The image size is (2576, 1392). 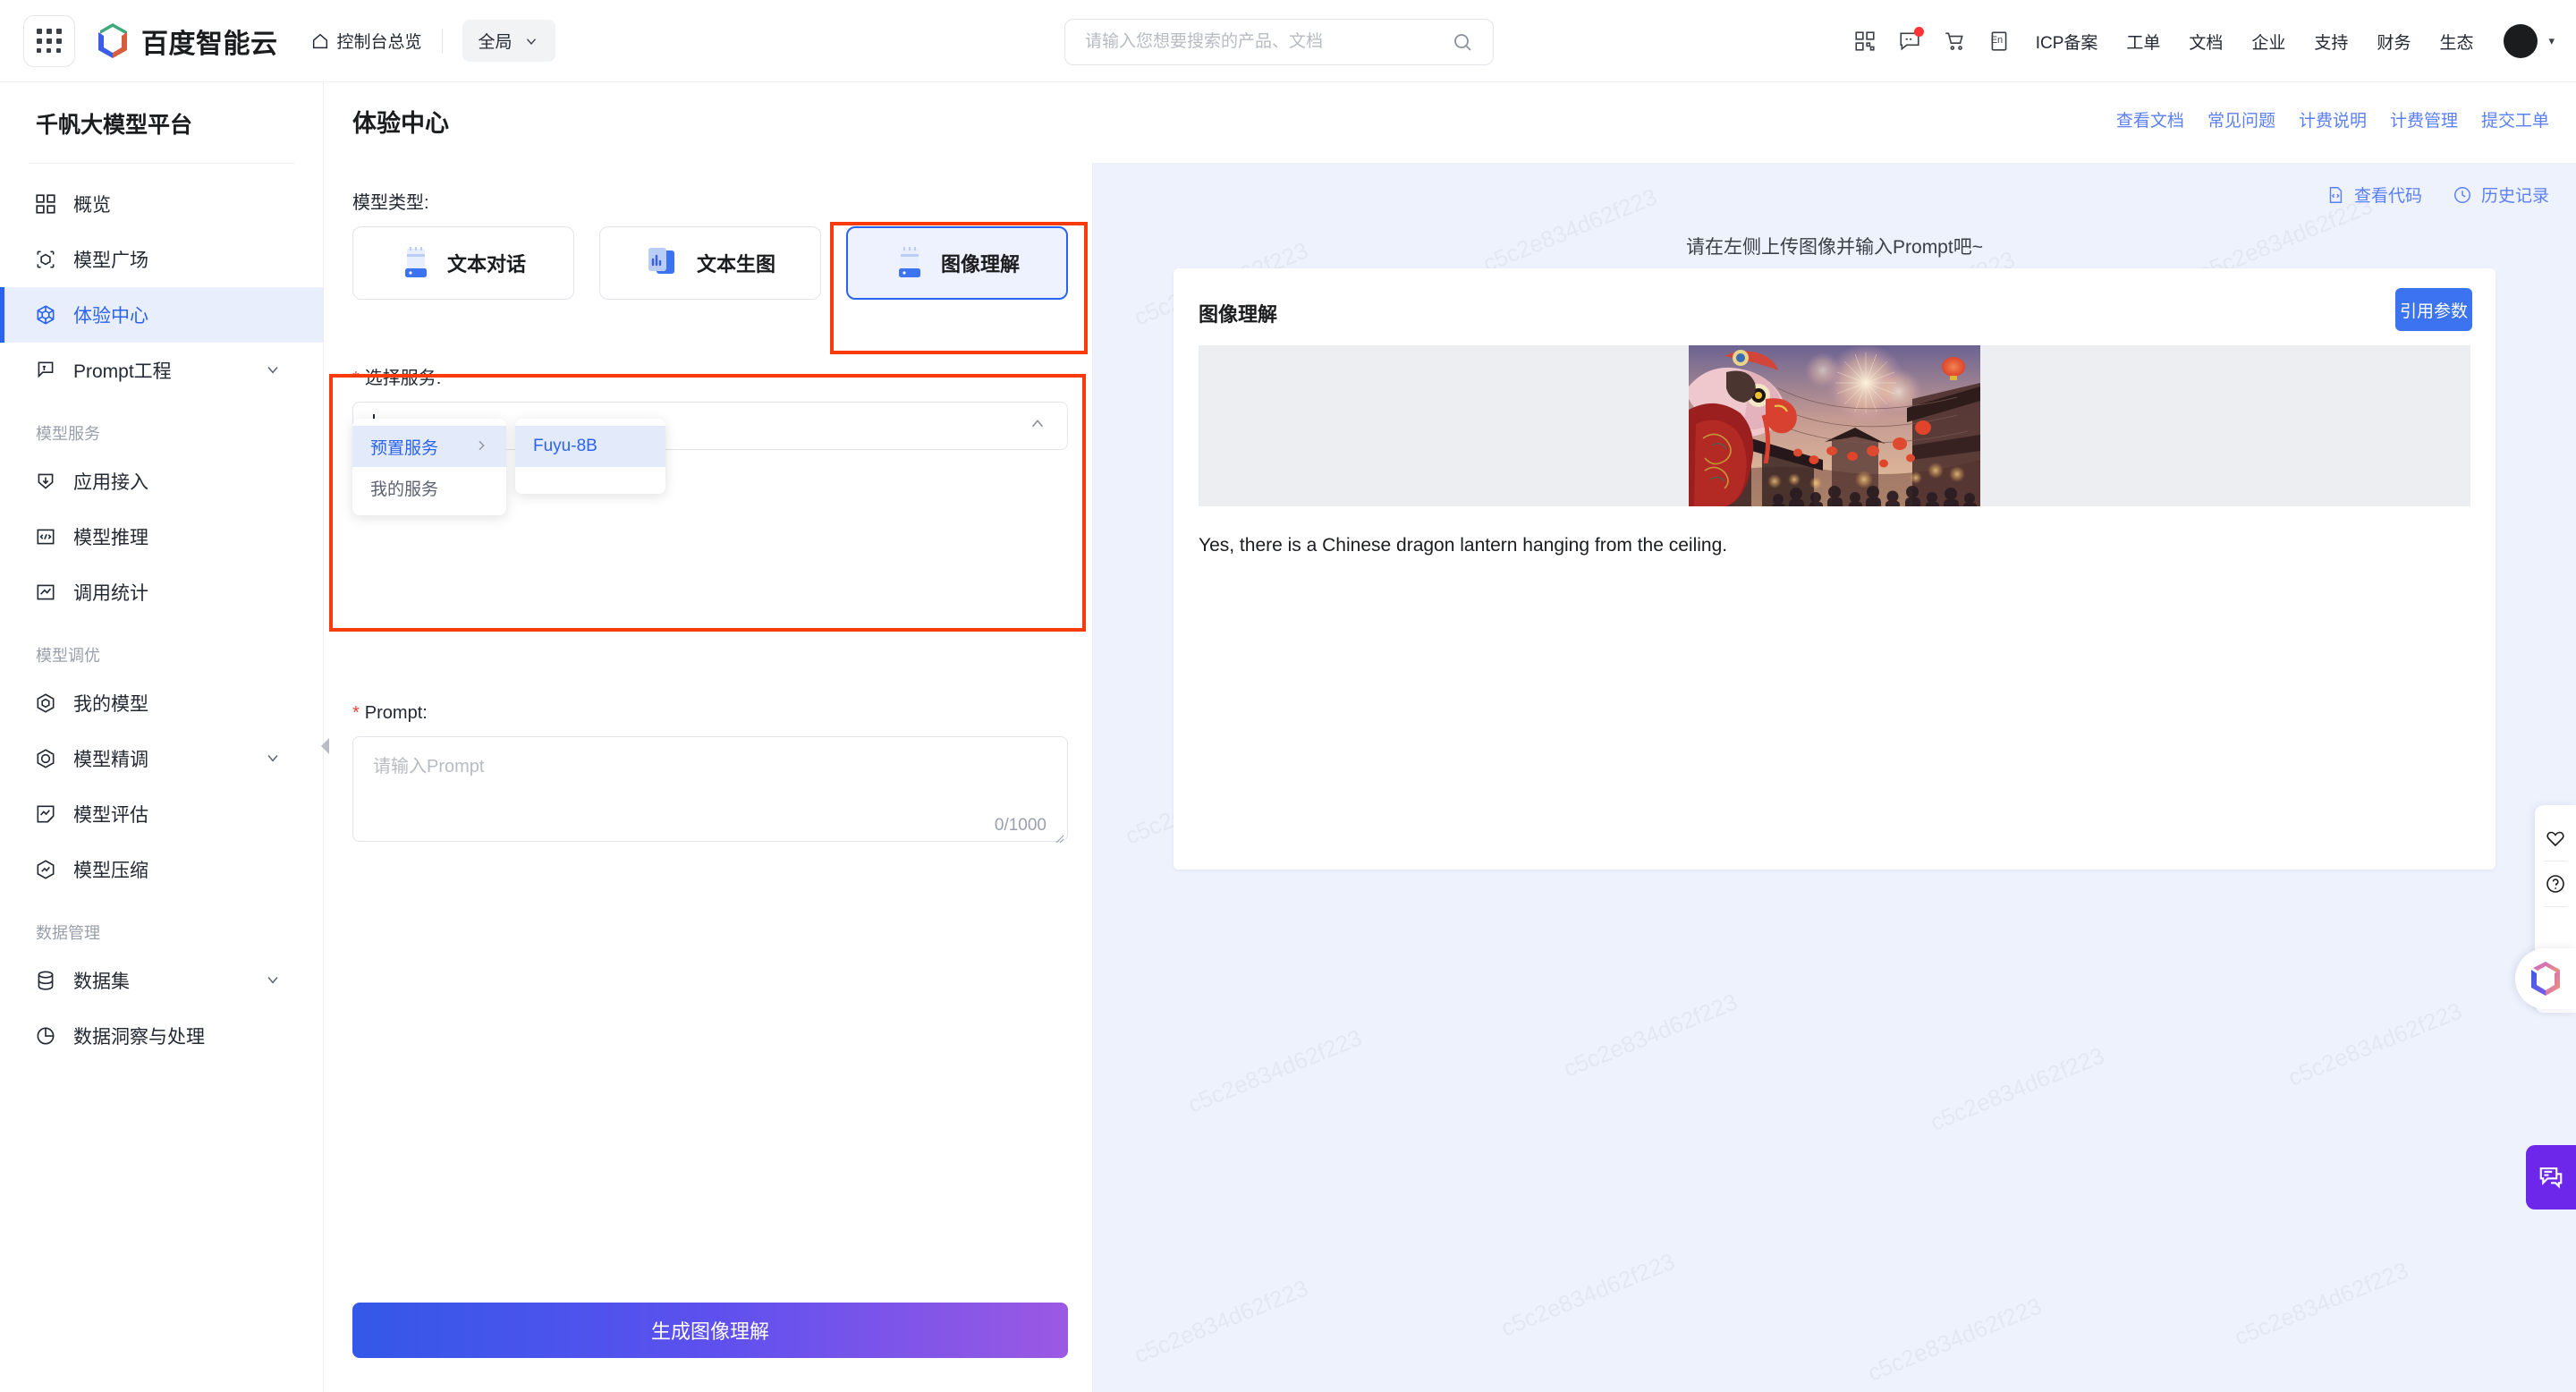 I want to click on result-hint-text: 请在左侧上传图像并输入Prompt吧~, so click(x=1834, y=247).